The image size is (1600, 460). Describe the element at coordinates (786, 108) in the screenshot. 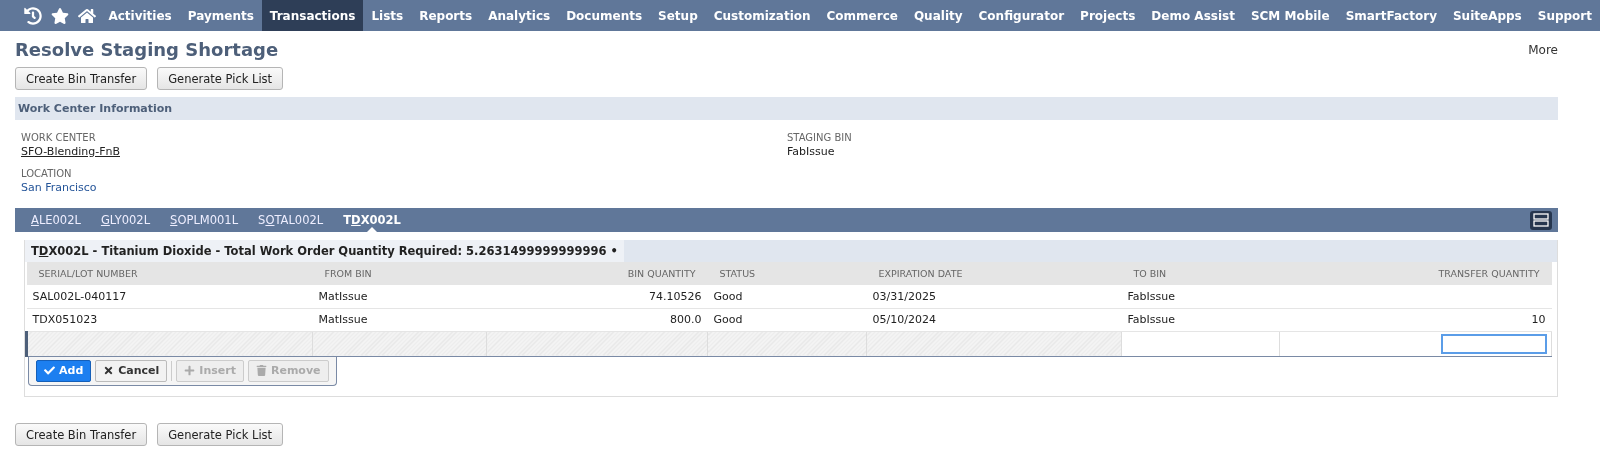

I see `section-header: Work Center Information` at that location.